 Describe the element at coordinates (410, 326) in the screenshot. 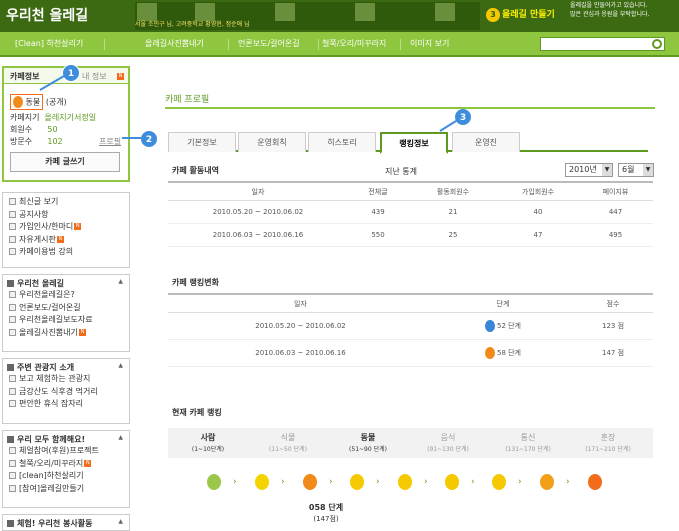

I see `table-row: 2010.05.20 ~ 2010.06.02 52 단계 123 점` at that location.